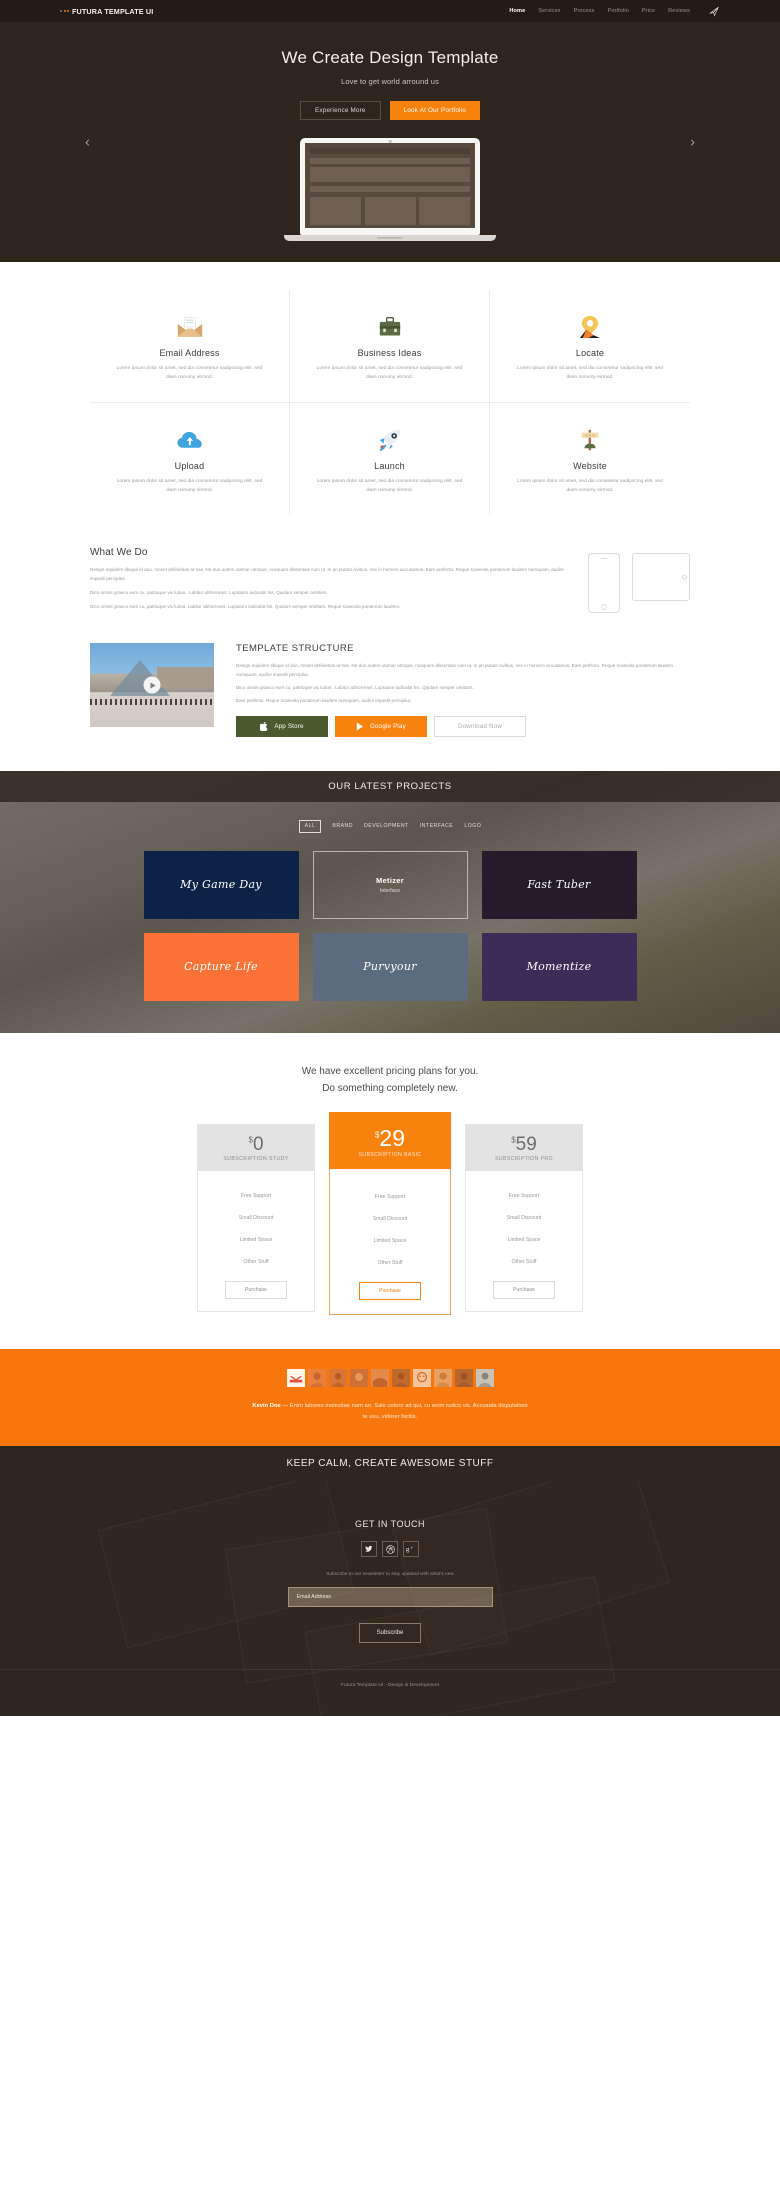  I want to click on project-title: Metizer, so click(390, 880).